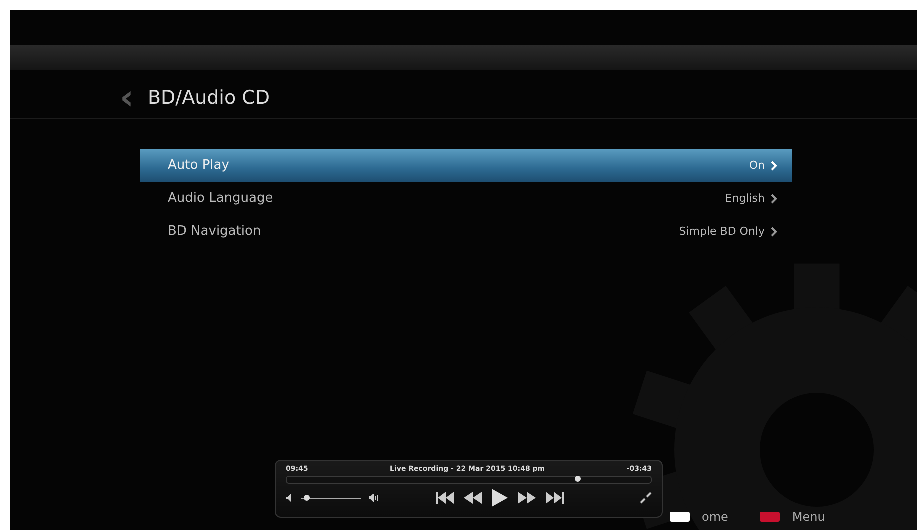  Describe the element at coordinates (466, 231) in the screenshot. I see `settings-row: BD Navigation Simple BD Only` at that location.